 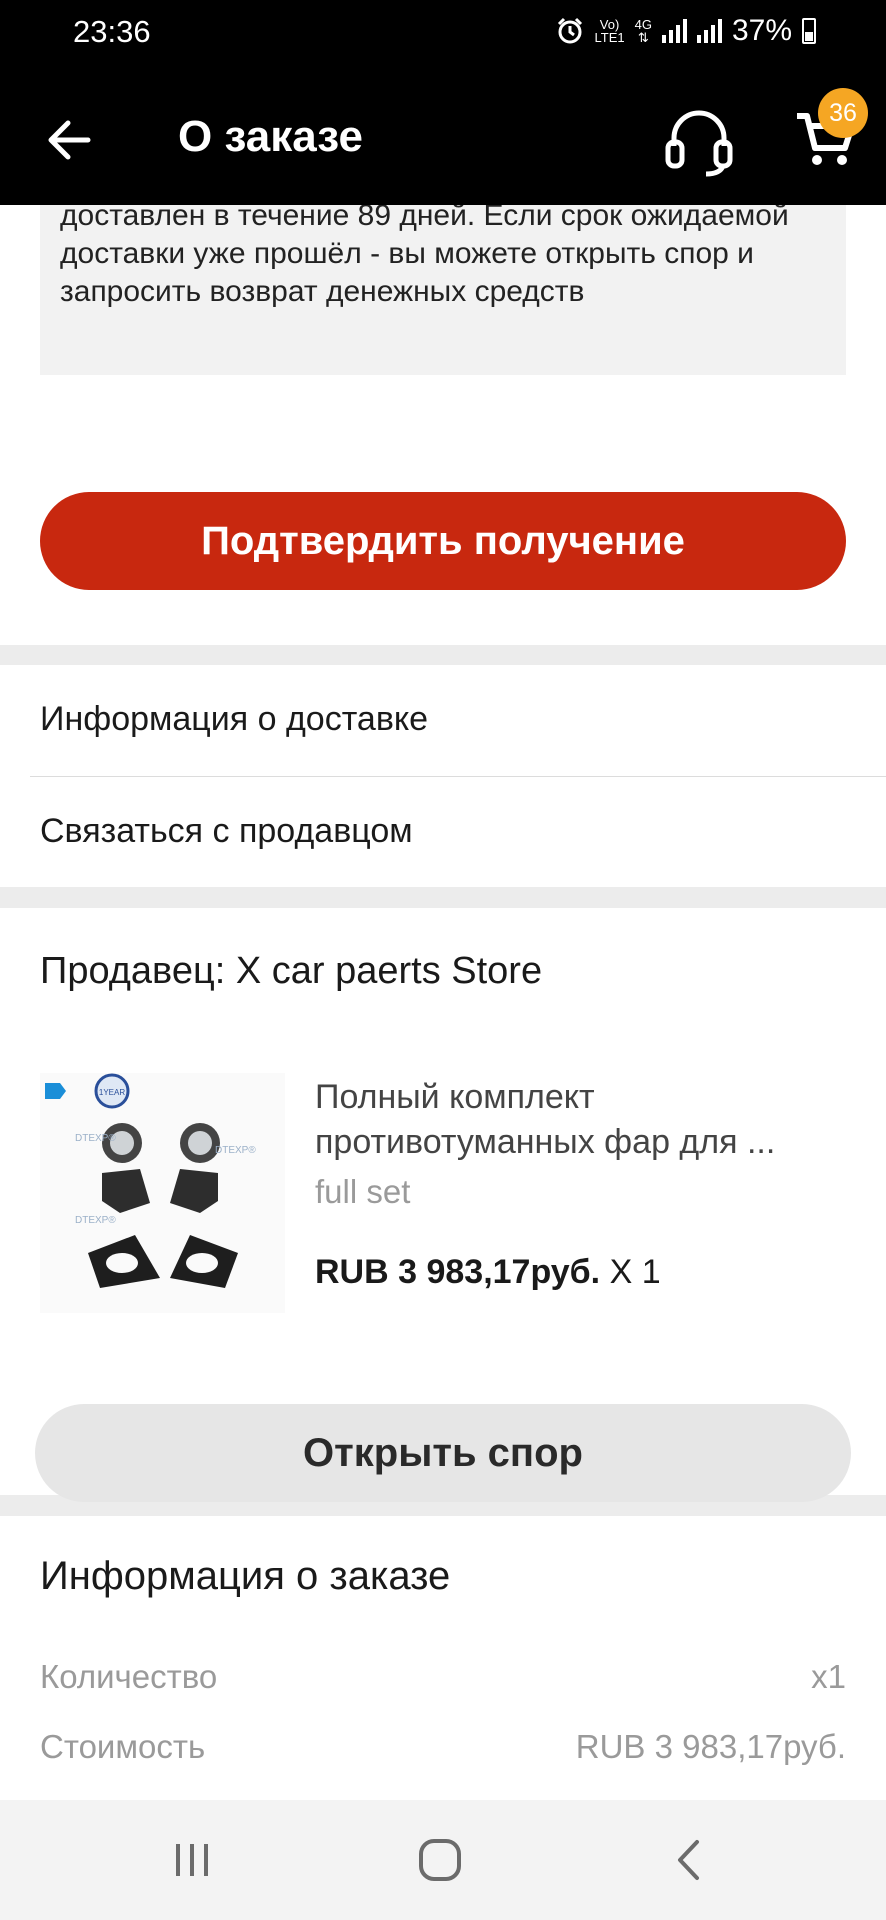 I want to click on product-quantity: X 1, so click(x=635, y=1272).